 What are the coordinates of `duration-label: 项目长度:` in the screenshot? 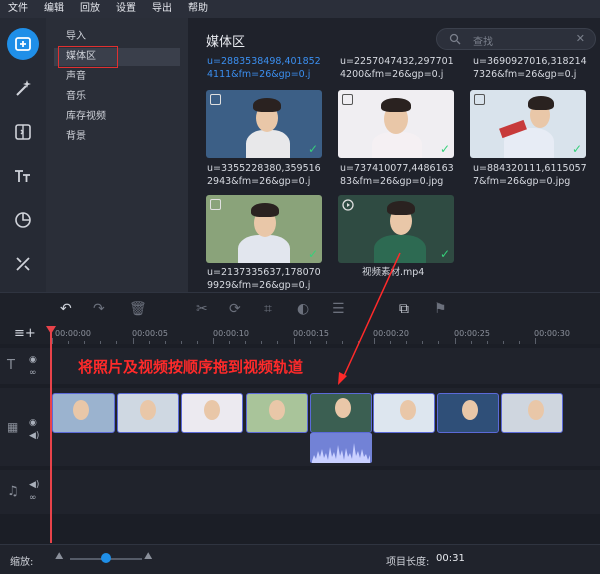 It's located at (408, 562).